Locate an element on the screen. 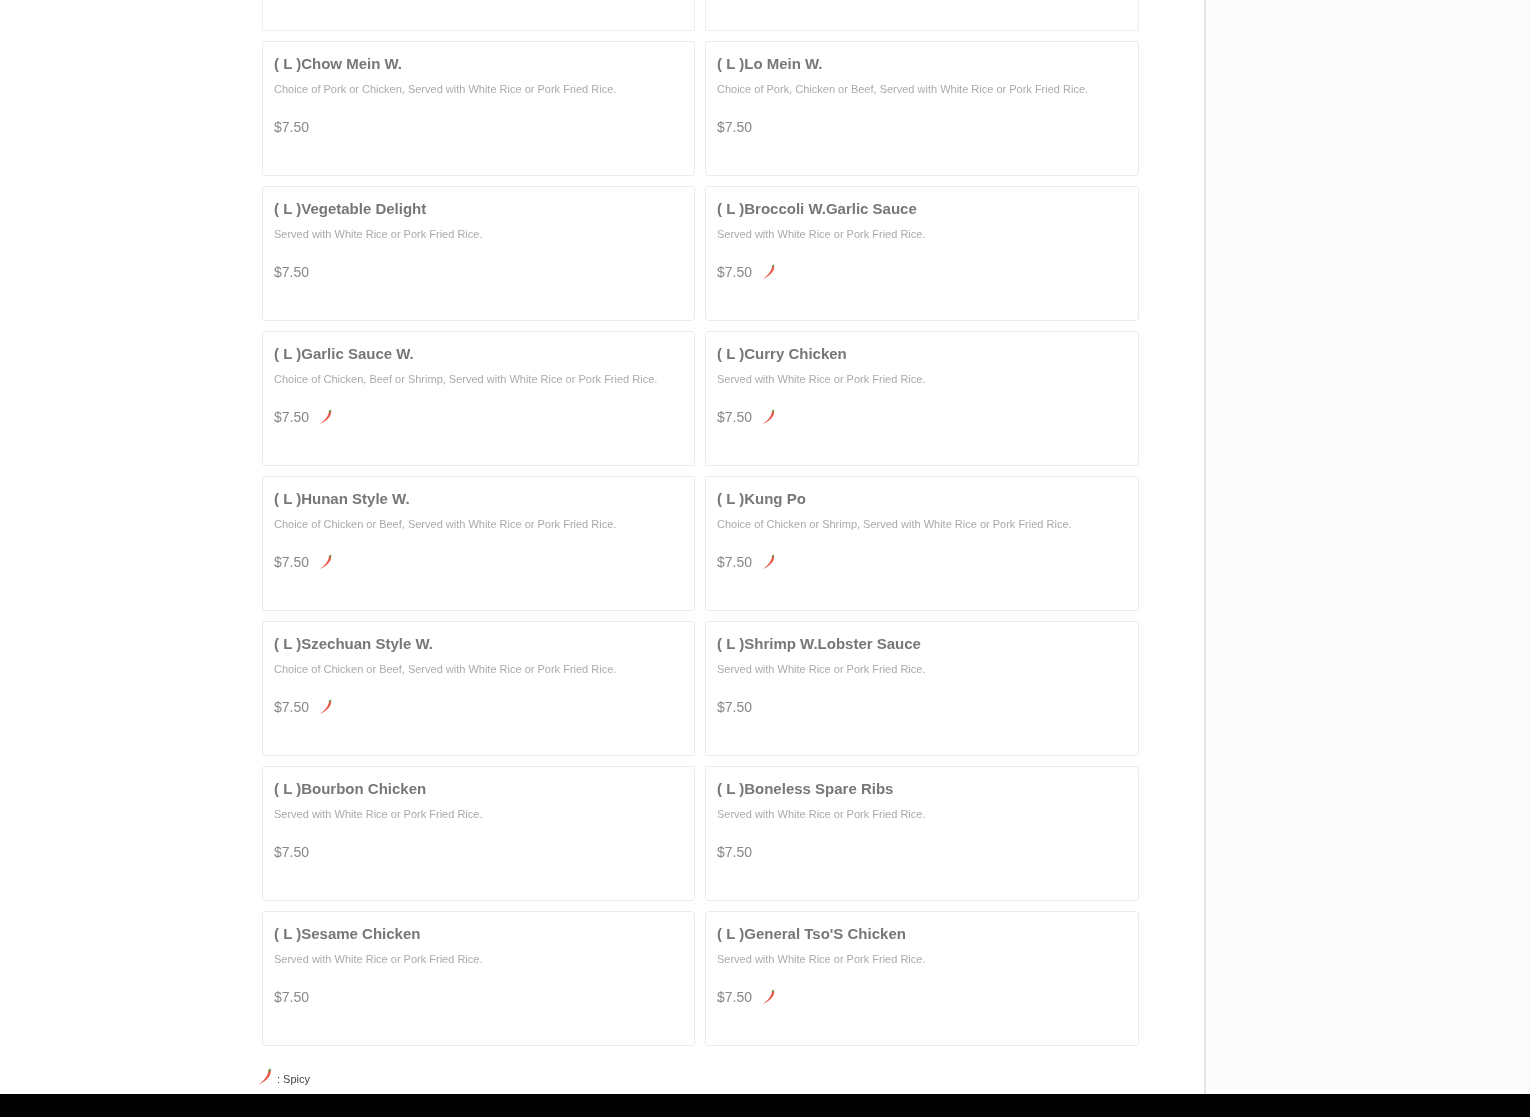 The width and height of the screenshot is (1530, 1117). item-description: Choice of Pork or Chicken, Served with White Rice or Pork Fried Rice. is located at coordinates (446, 89).